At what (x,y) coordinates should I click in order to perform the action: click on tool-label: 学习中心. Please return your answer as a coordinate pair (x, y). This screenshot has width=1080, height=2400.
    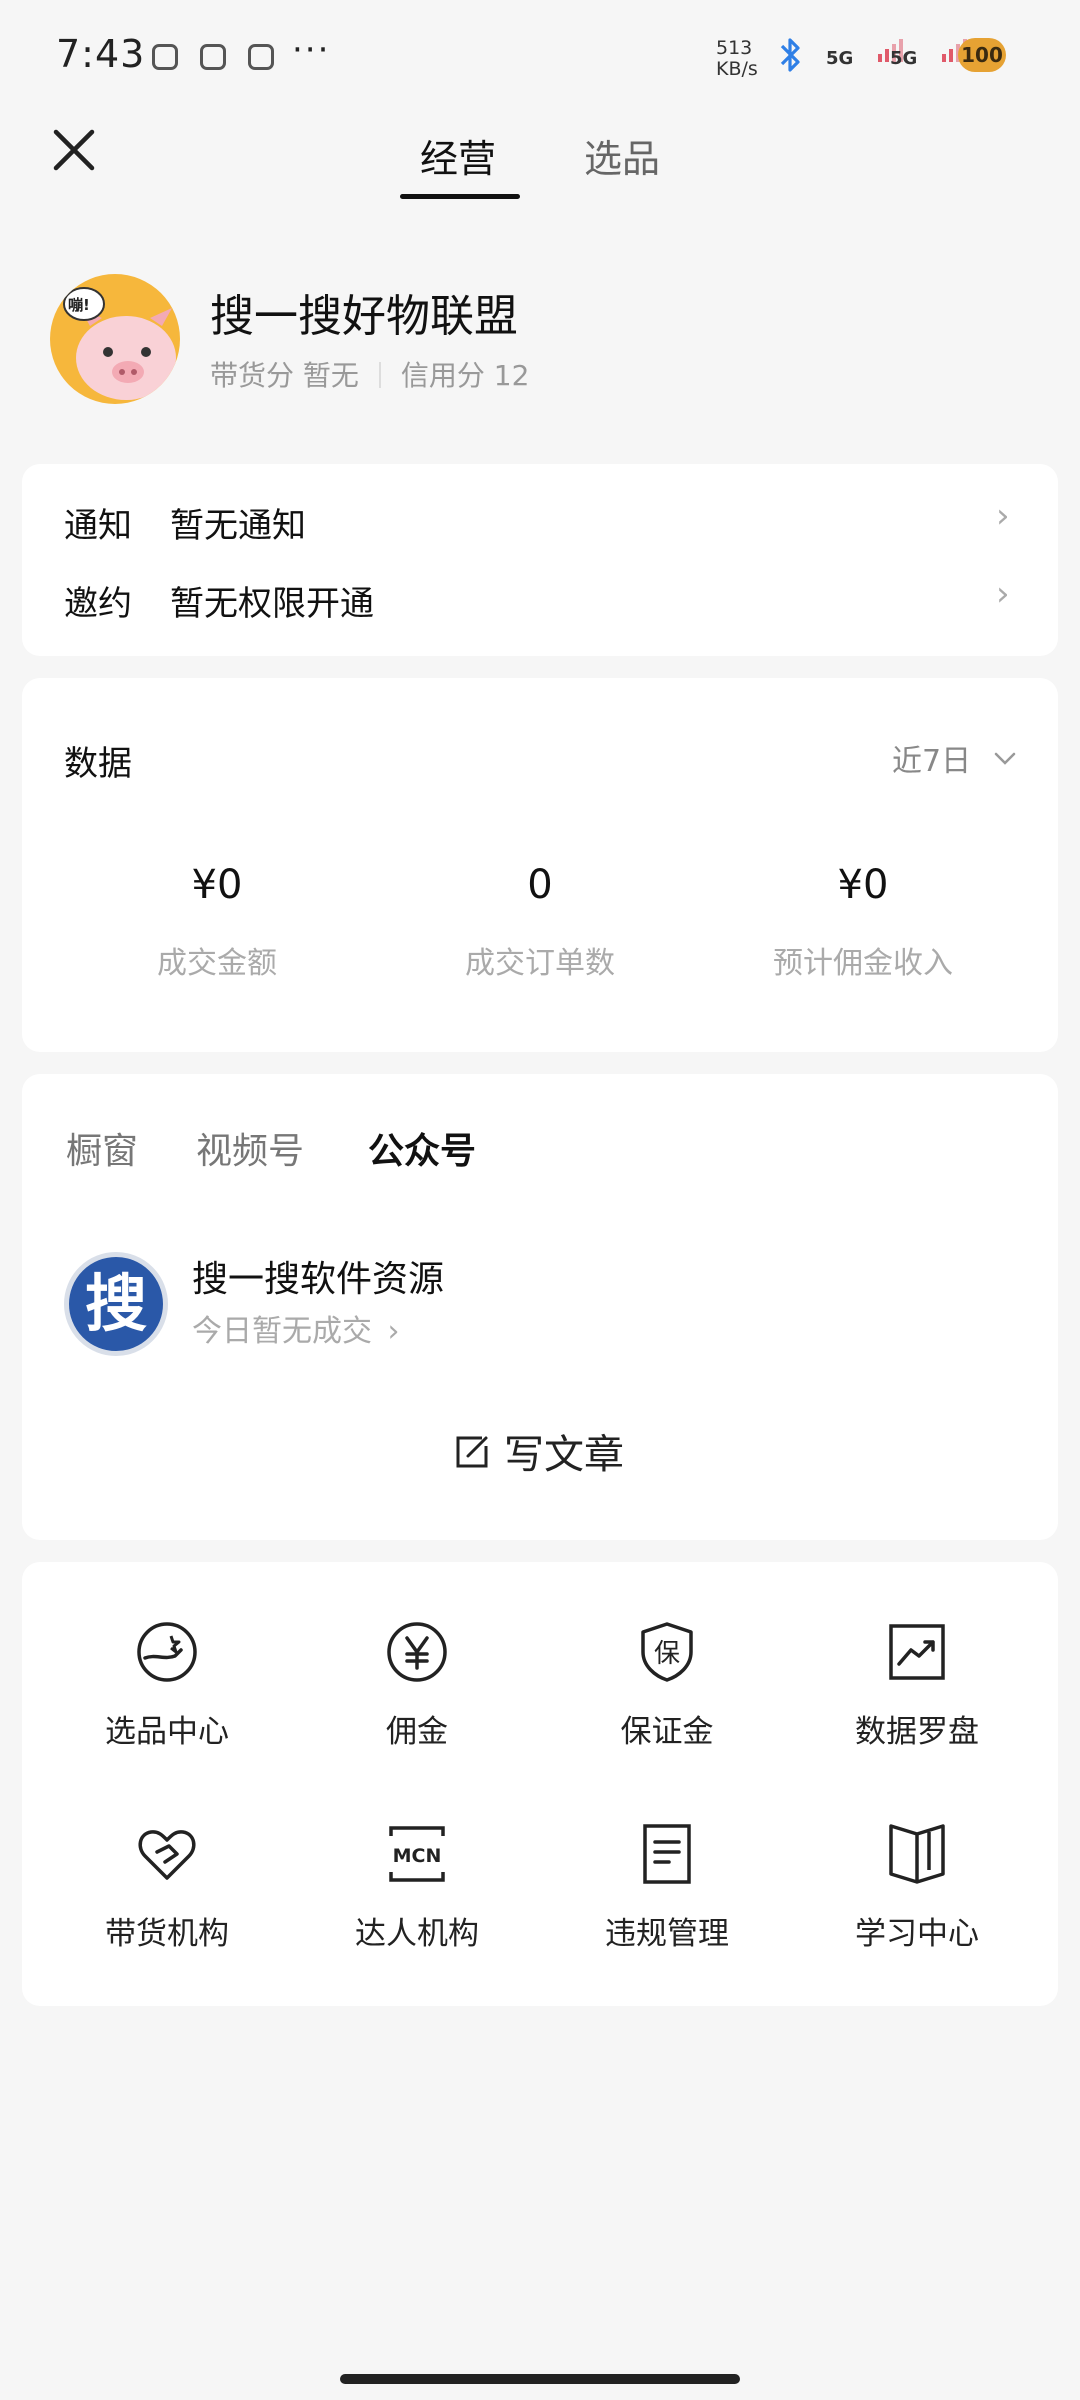
    Looking at the image, I should click on (917, 1934).